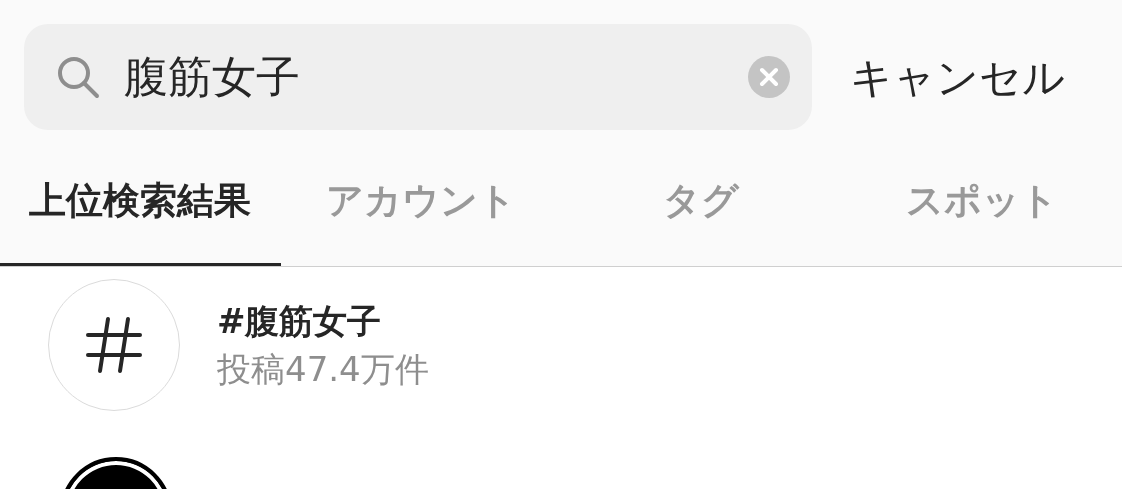  Describe the element at coordinates (140, 216) in the screenshot. I see `tab: 上位検索結果` at that location.